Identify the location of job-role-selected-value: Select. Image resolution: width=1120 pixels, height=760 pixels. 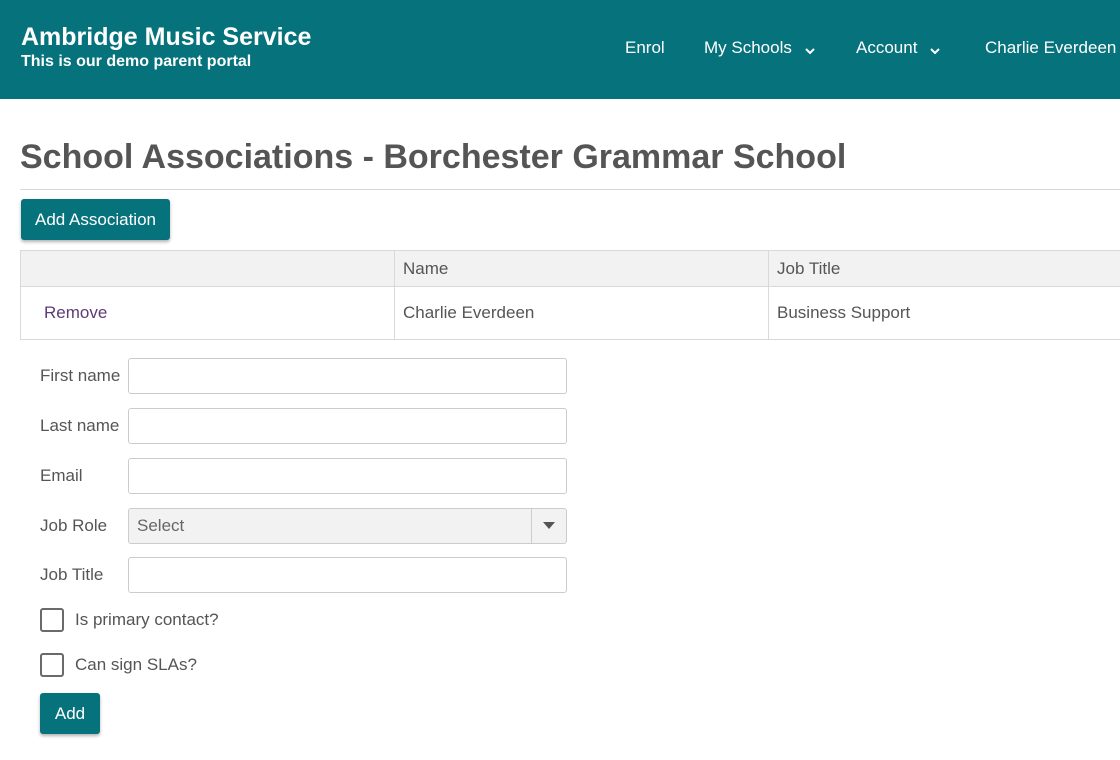
(161, 525).